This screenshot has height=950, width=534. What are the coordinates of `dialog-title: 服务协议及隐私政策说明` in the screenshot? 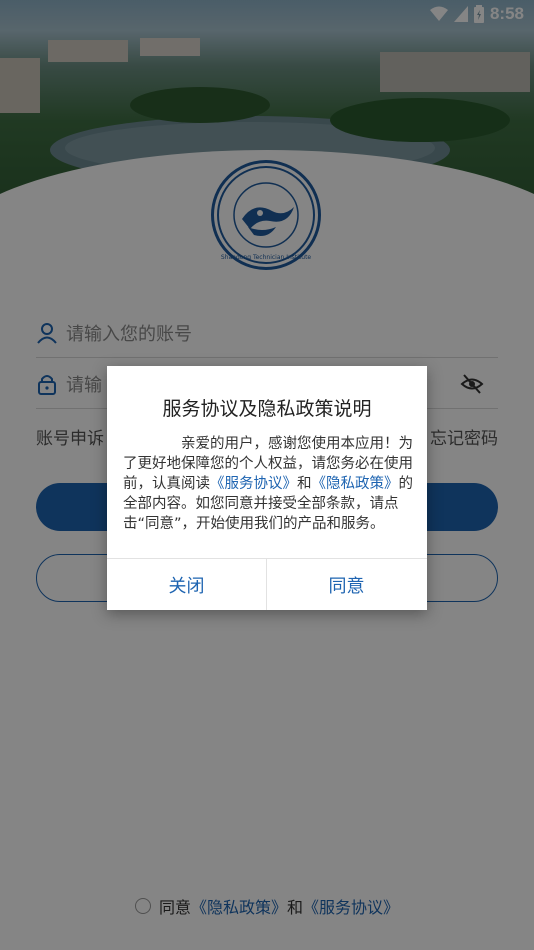 It's located at (267, 409).